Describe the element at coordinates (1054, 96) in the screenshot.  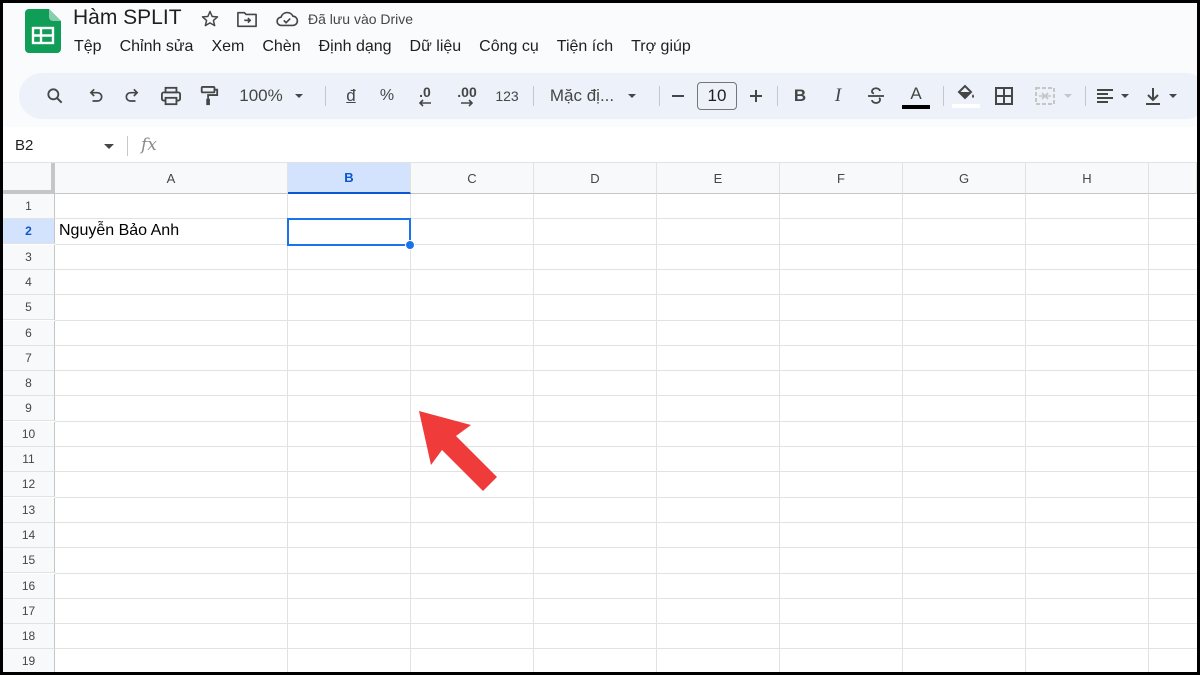
I see `merge-cells-icon` at that location.